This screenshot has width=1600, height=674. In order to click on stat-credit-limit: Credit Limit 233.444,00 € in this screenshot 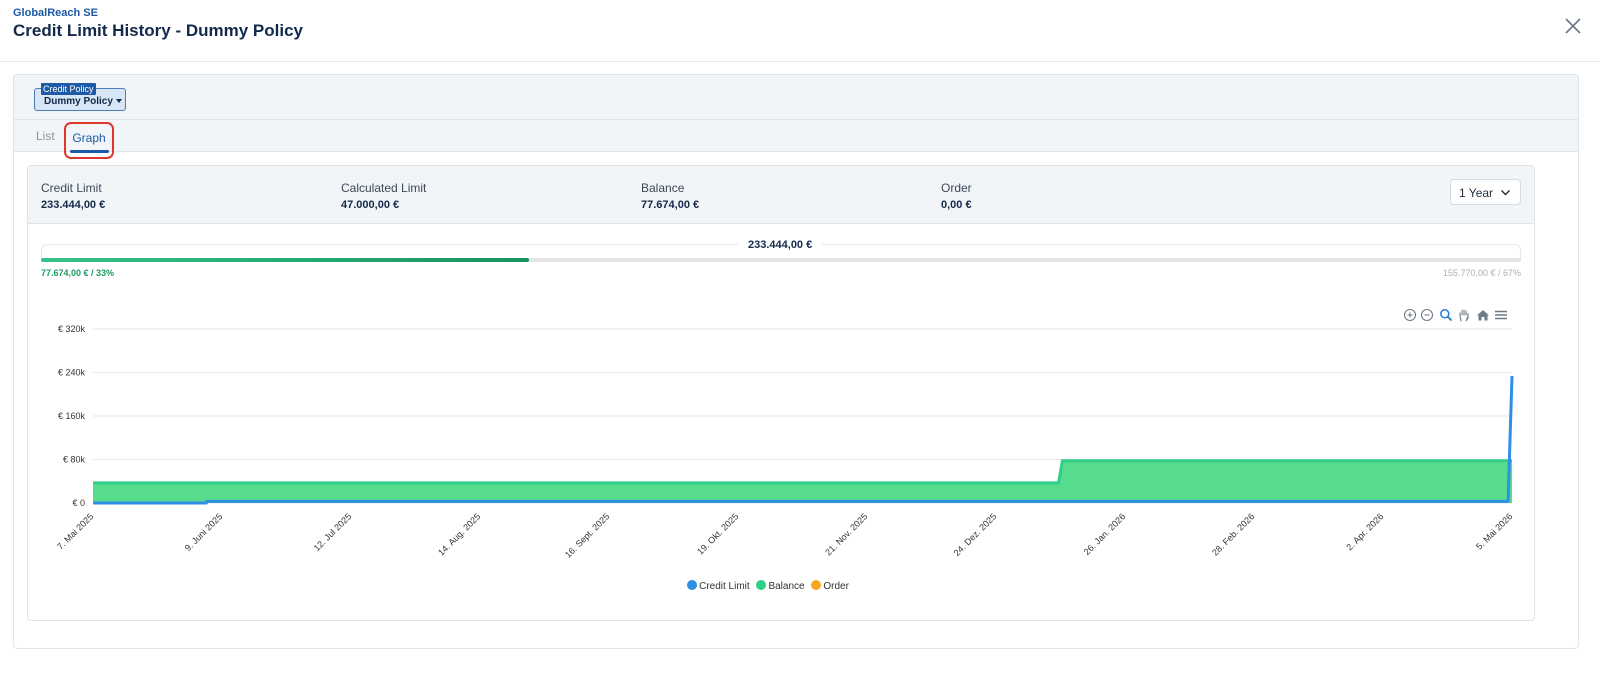, I will do `click(73, 196)`.